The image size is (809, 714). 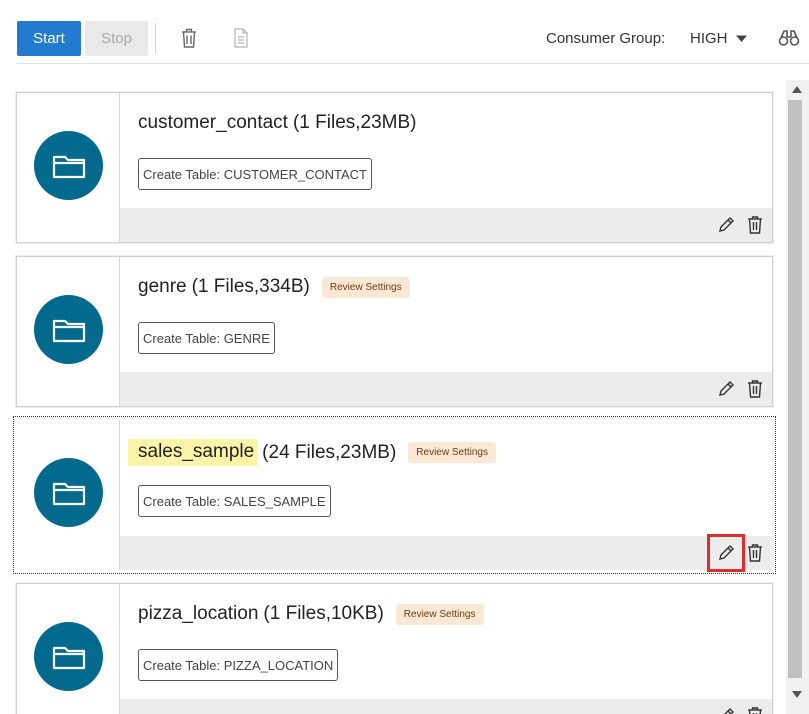 I want to click on scrollbar-thumb, so click(x=795, y=389).